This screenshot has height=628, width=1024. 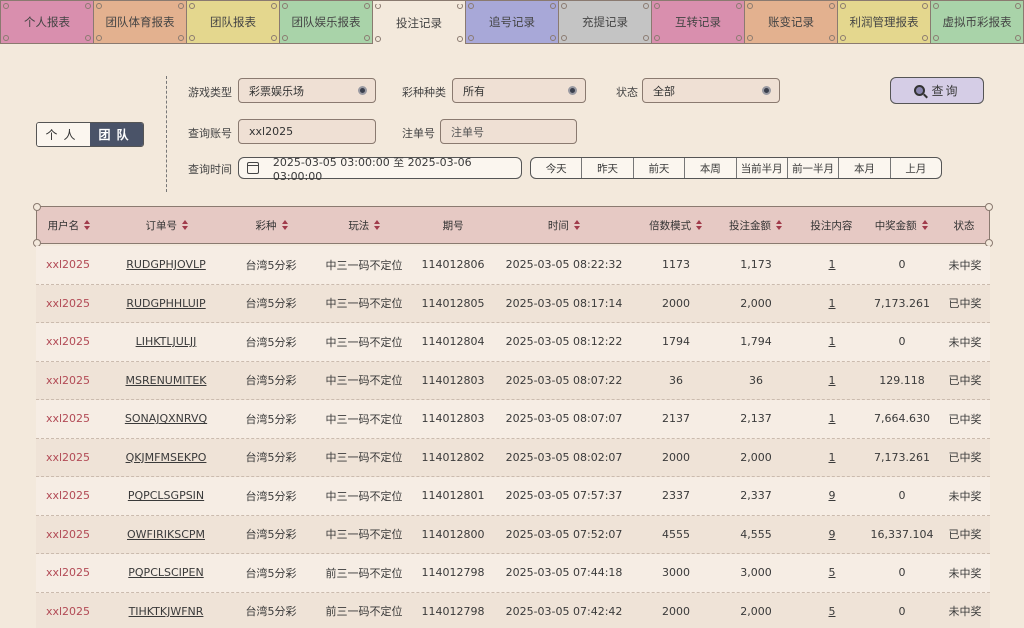 What do you see at coordinates (660, 168) in the screenshot?
I see `quick-range-button: 前天` at bounding box center [660, 168].